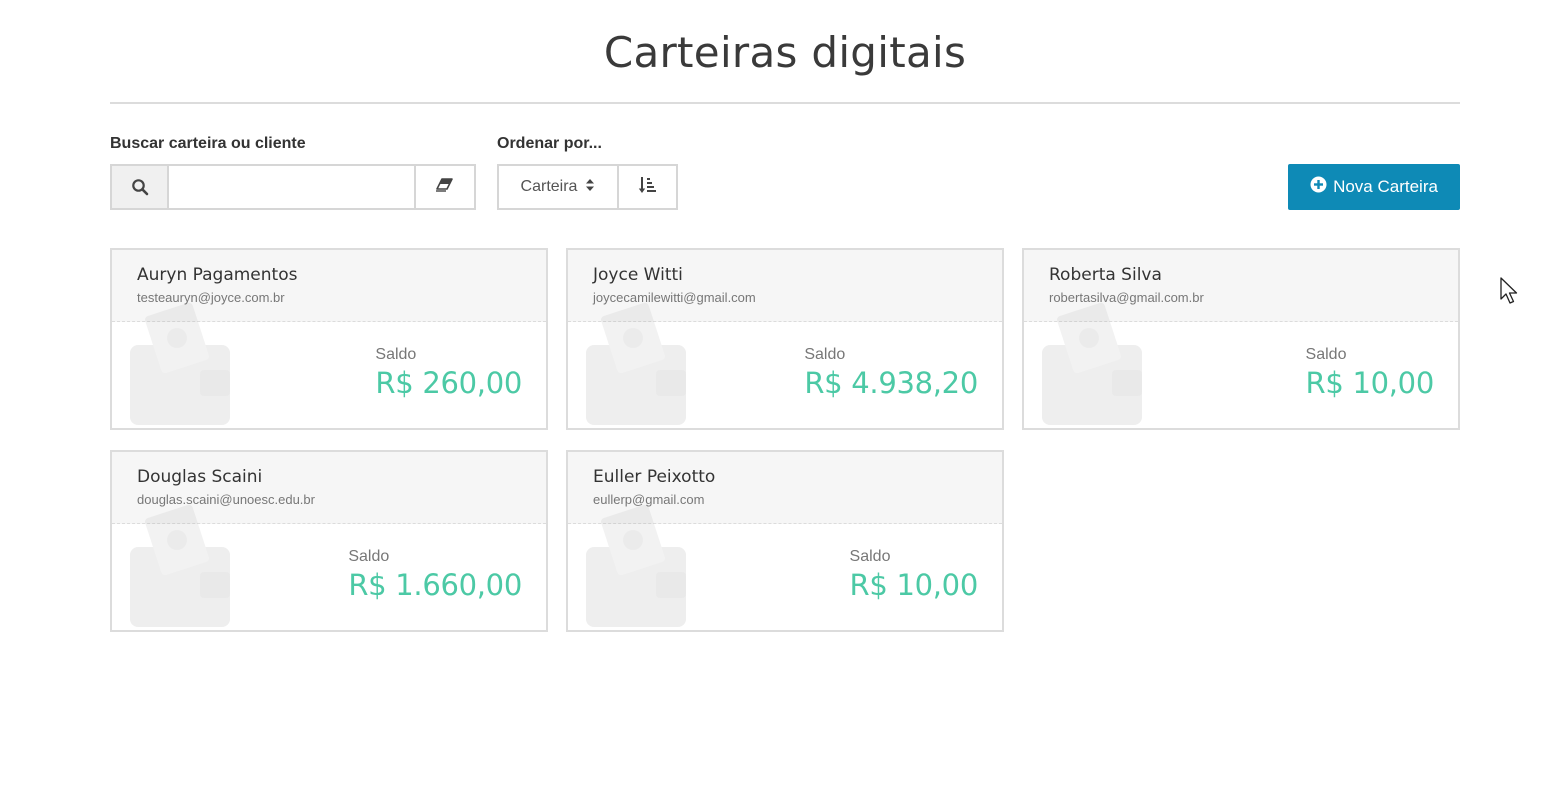 The height and width of the screenshot is (789, 1547). What do you see at coordinates (217, 275) in the screenshot?
I see `wallet-client-name: Auryn Pagamentos` at bounding box center [217, 275].